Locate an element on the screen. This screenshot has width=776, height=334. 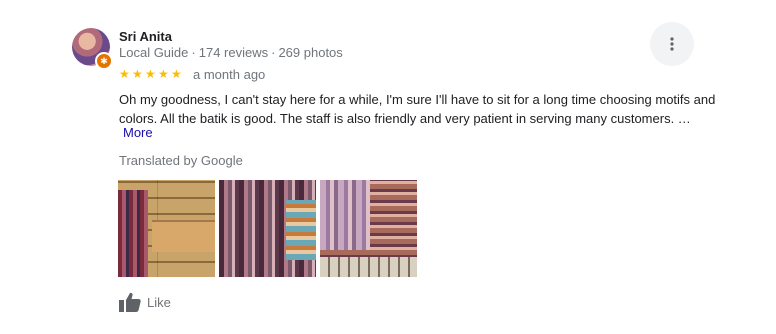
more-vert-icon is located at coordinates (672, 44).